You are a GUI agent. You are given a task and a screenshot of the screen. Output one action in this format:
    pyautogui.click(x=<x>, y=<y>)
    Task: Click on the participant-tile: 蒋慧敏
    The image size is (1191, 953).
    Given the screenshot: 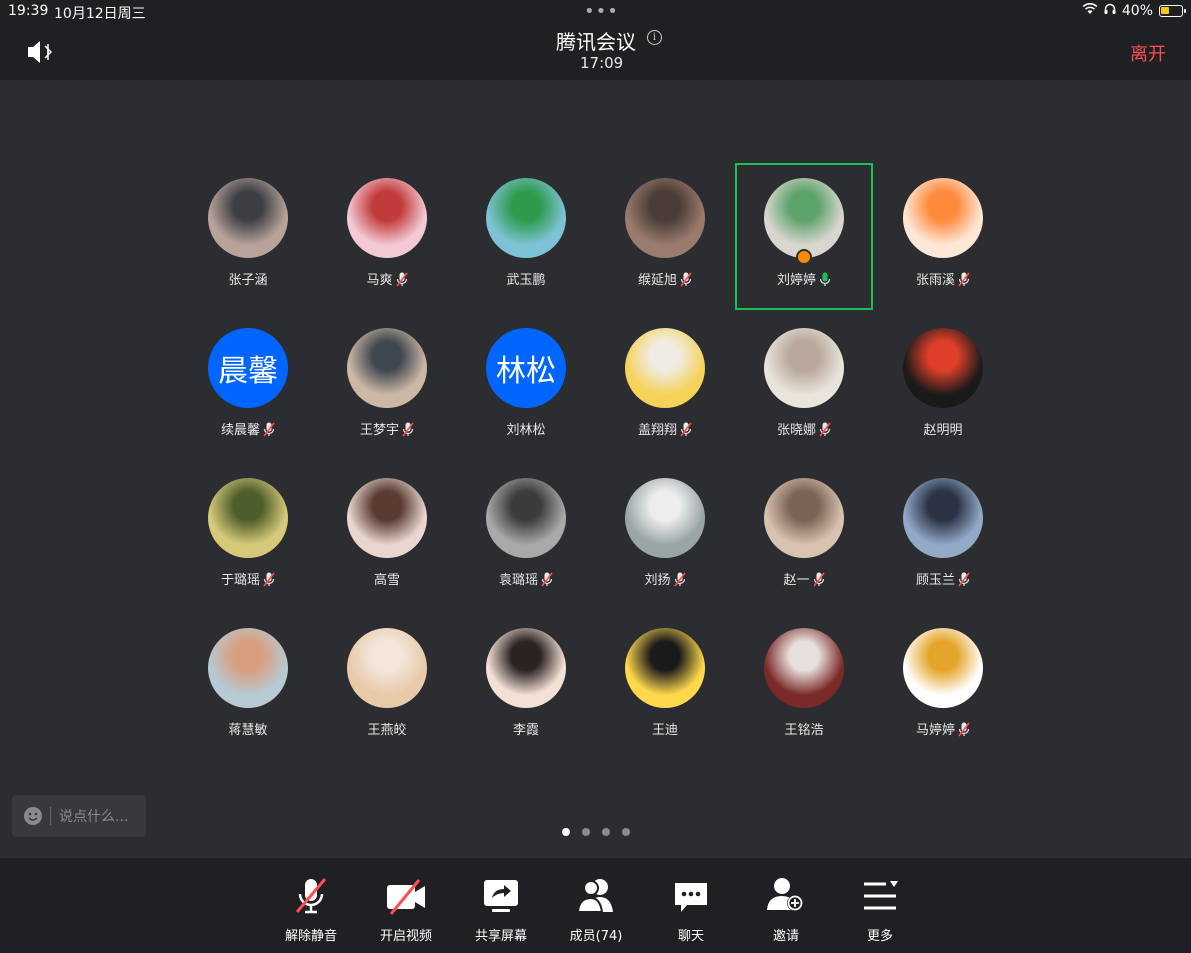 What is the action you would take?
    pyautogui.click(x=248, y=688)
    